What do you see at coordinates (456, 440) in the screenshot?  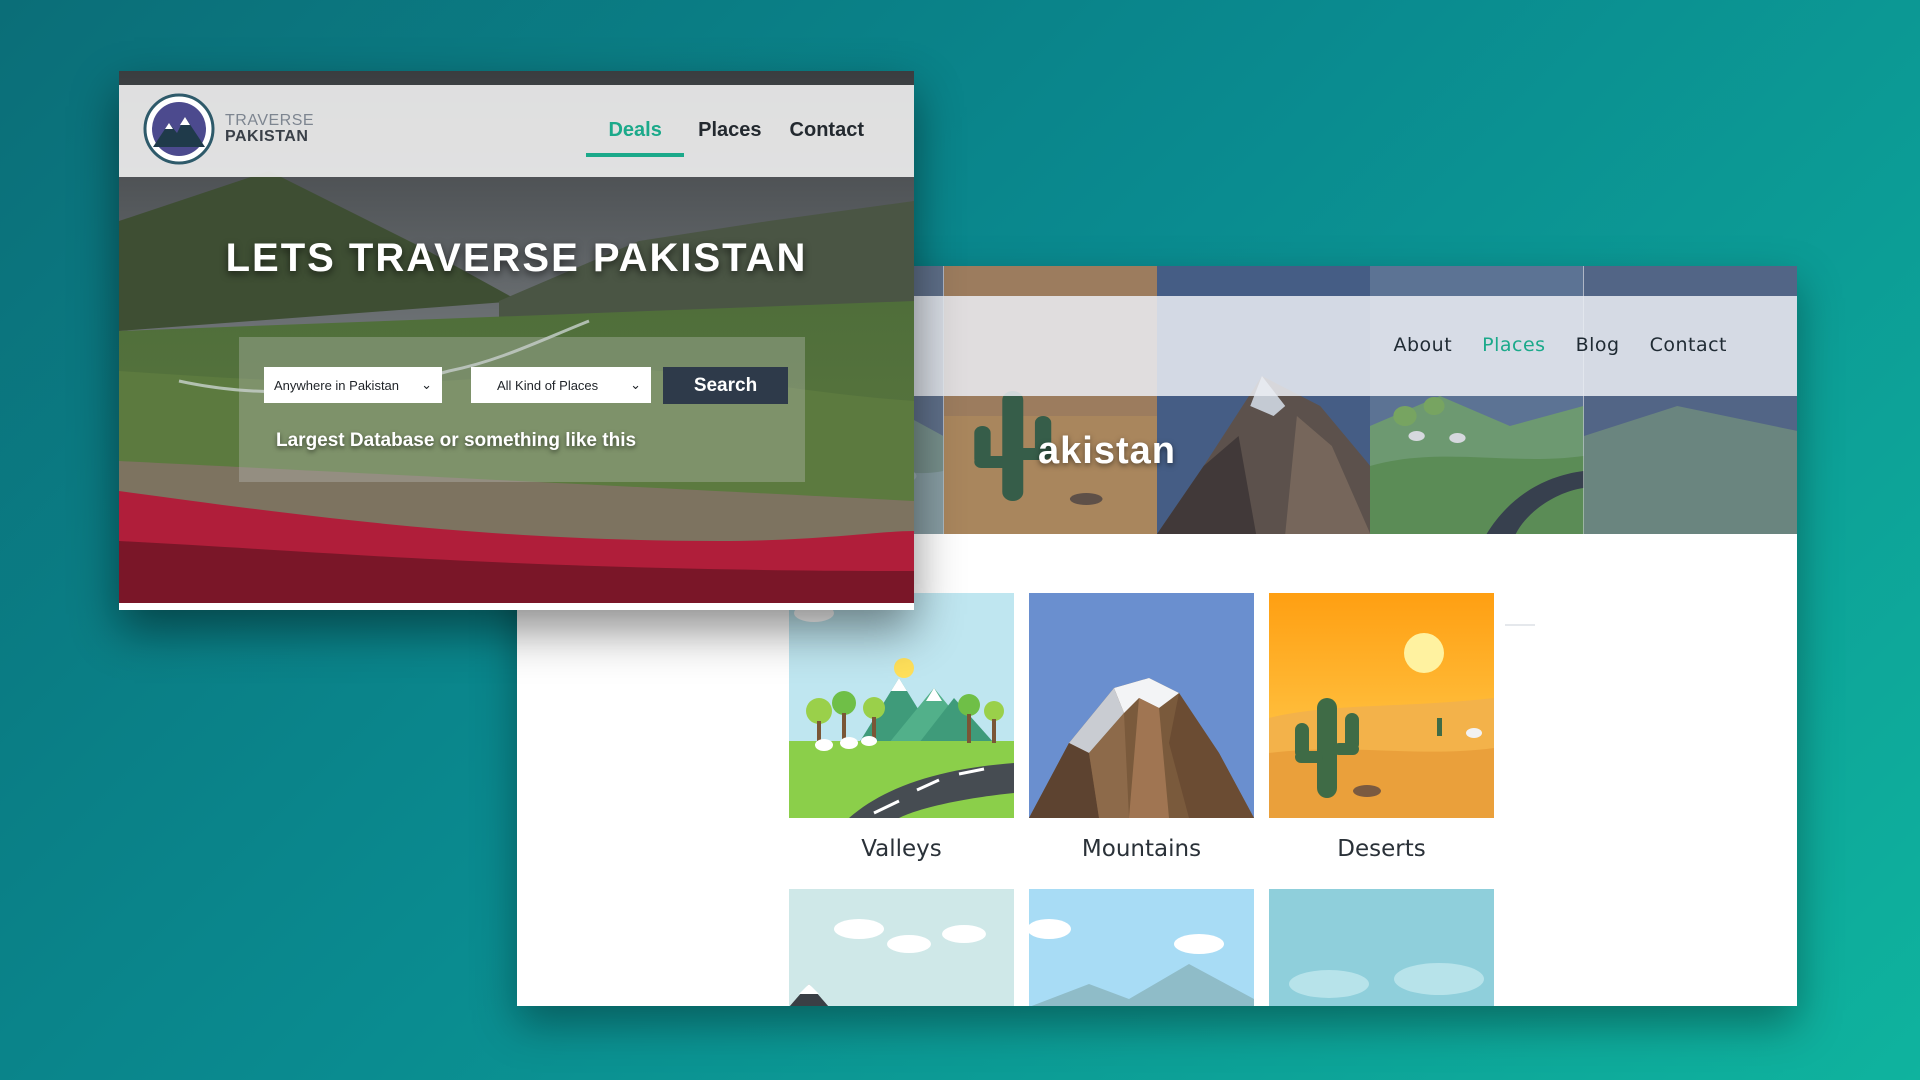 I see `search-subtitle: Largest Database or something like this` at bounding box center [456, 440].